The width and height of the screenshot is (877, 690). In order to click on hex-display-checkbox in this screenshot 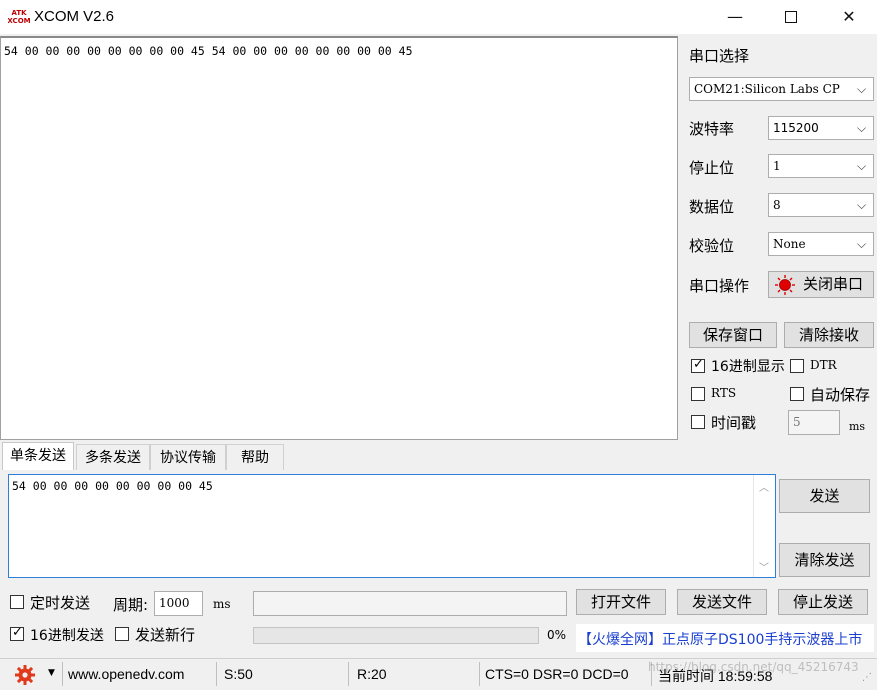, I will do `click(698, 365)`.